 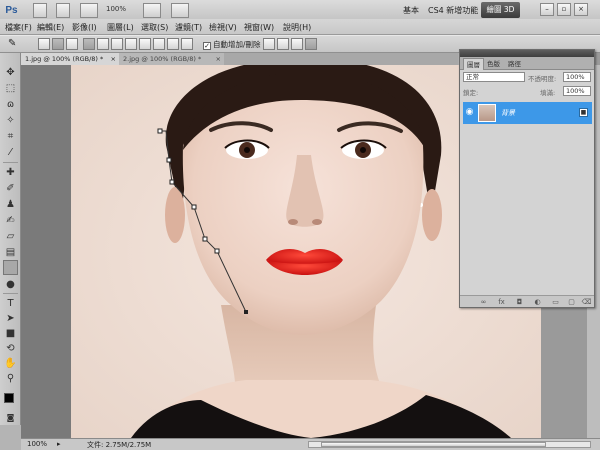 What do you see at coordinates (117, 44) in the screenshot?
I see `rectangle-icon` at bounding box center [117, 44].